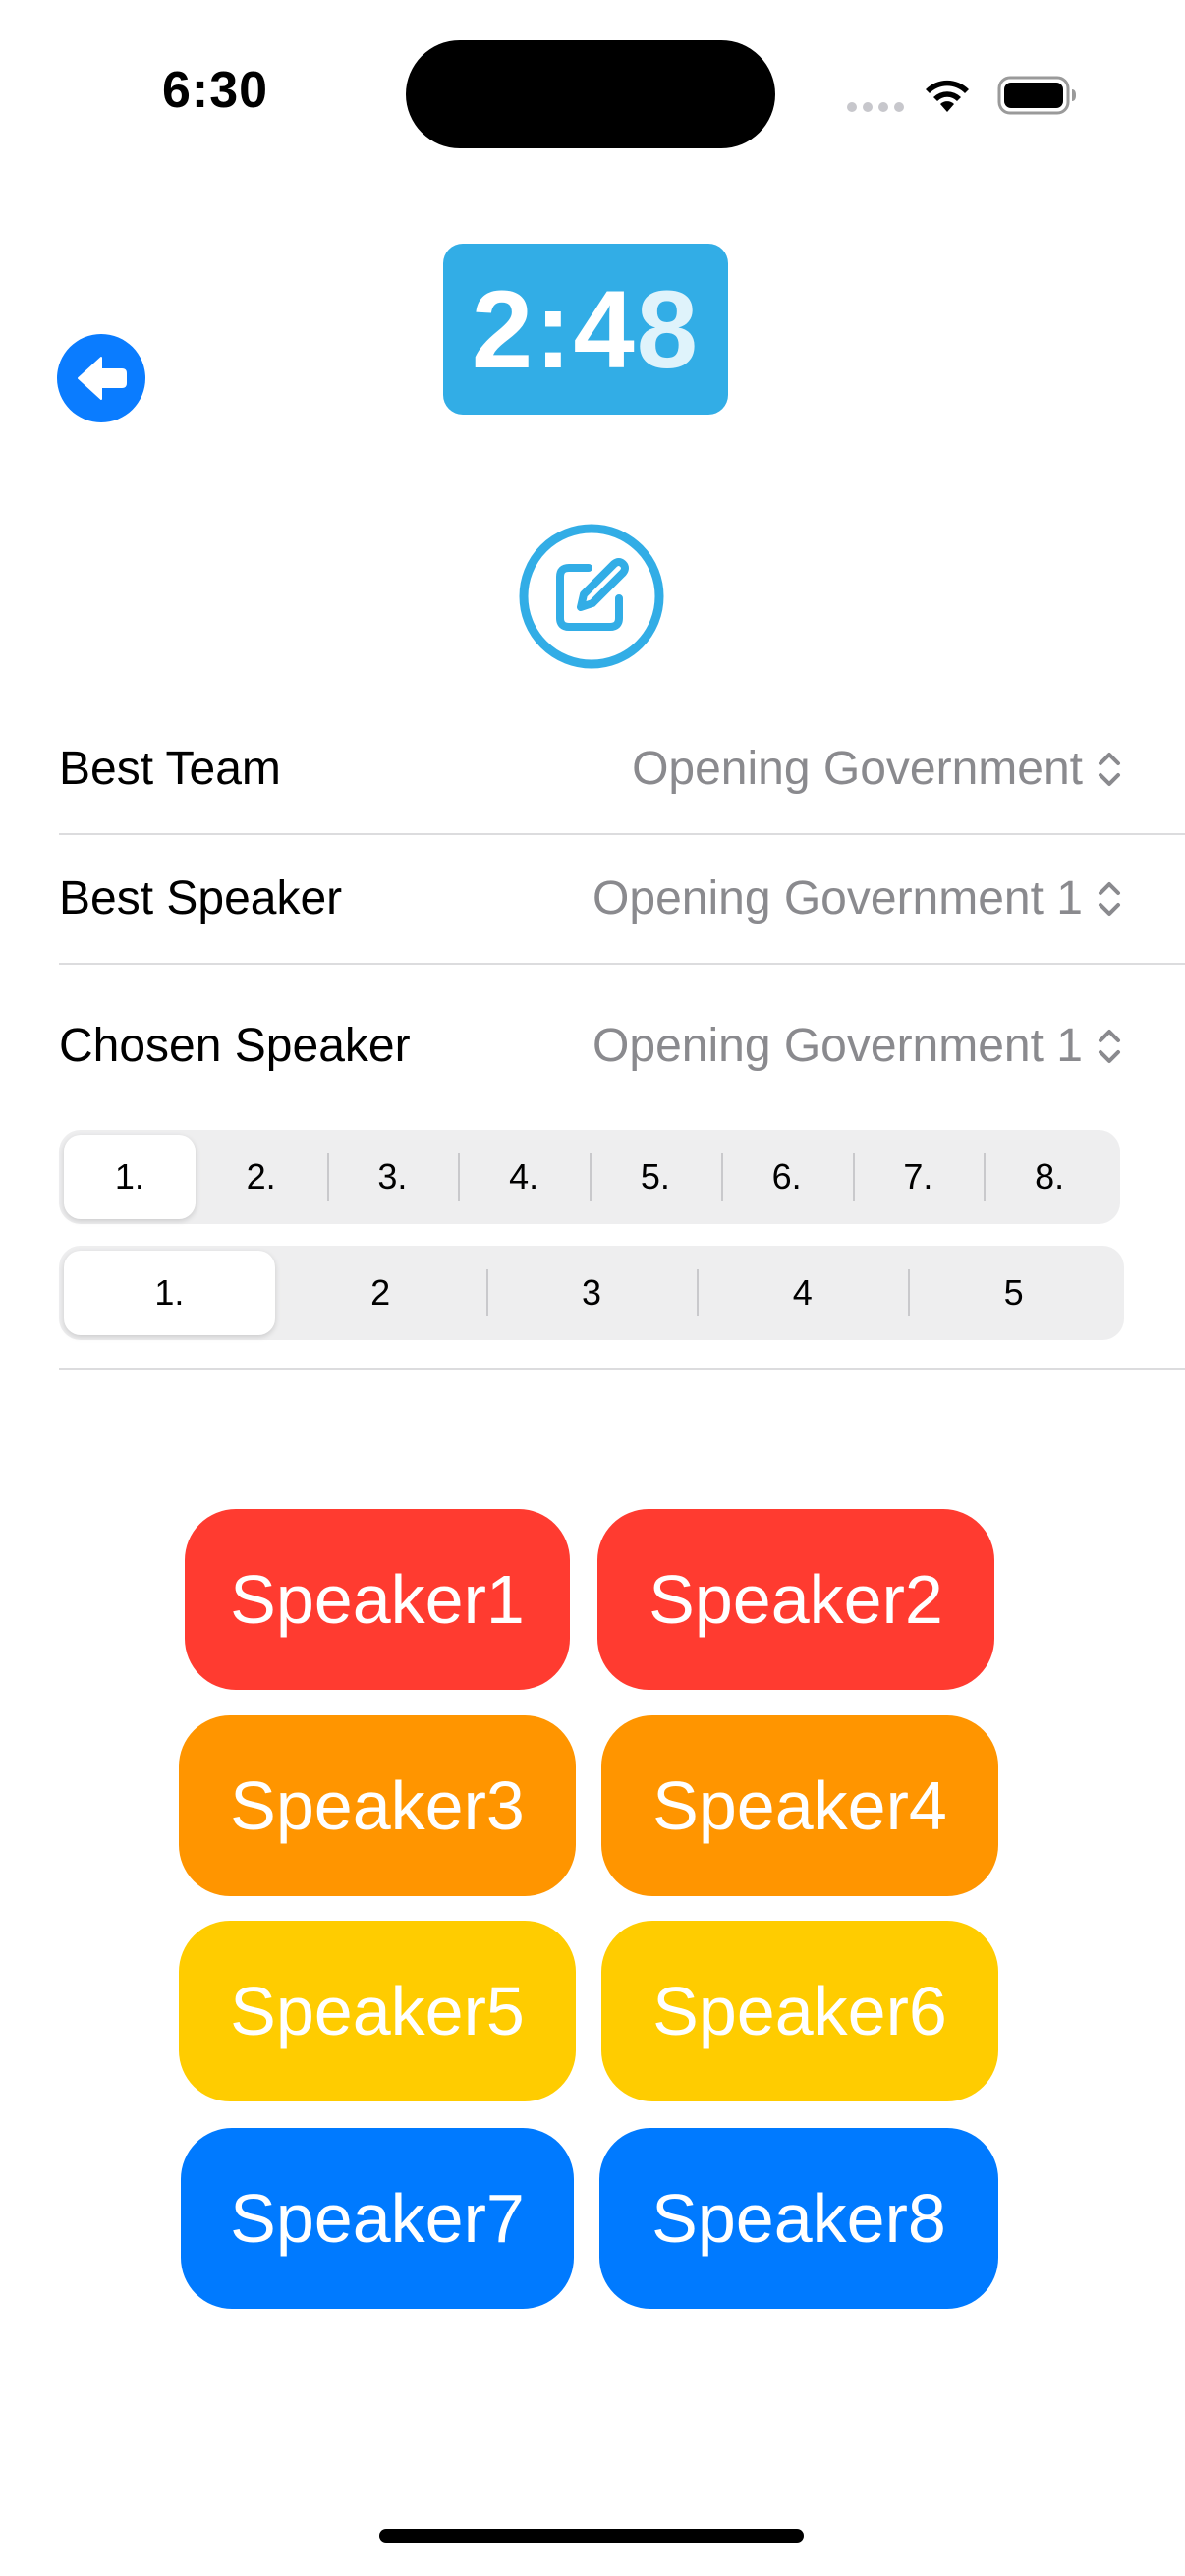 This screenshot has width=1185, height=2576. Describe the element at coordinates (261, 1177) in the screenshot. I see `segment-speaker-2: 2.` at that location.